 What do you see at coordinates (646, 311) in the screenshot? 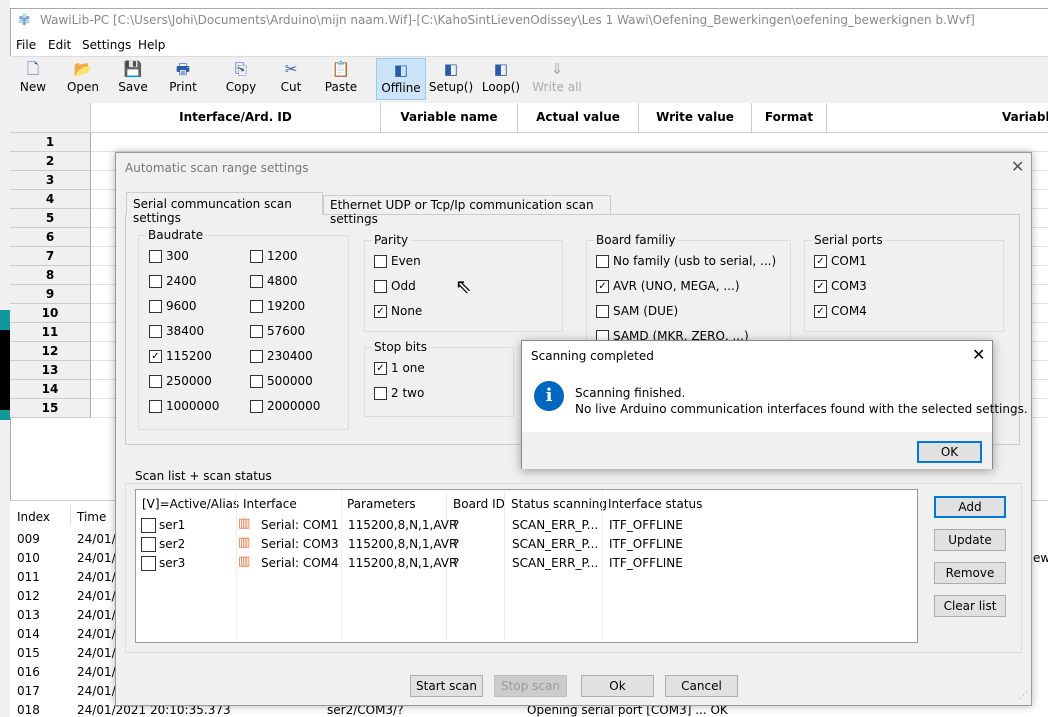
I see `board-option-label: SAM (DUE)` at bounding box center [646, 311].